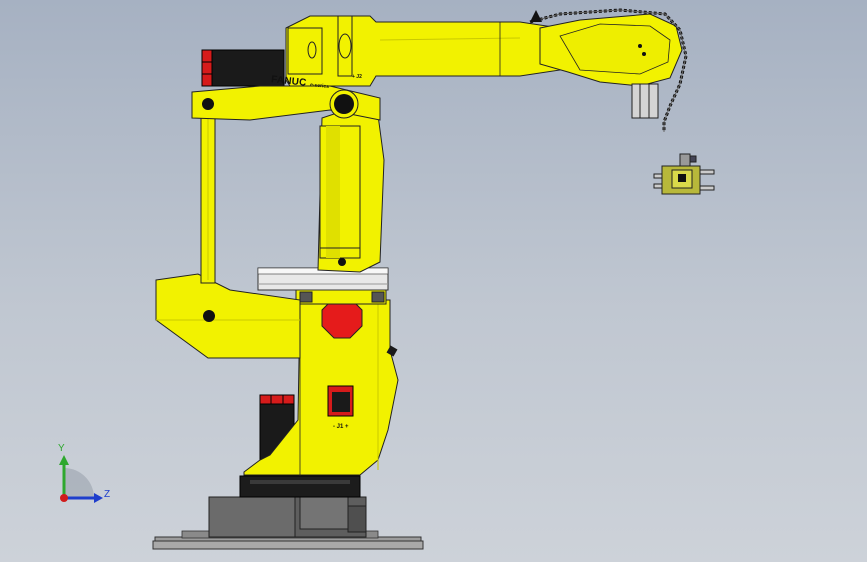 The width and height of the screenshot is (867, 562). What do you see at coordinates (81, 479) in the screenshot?
I see `coordinate-triad` at bounding box center [81, 479].